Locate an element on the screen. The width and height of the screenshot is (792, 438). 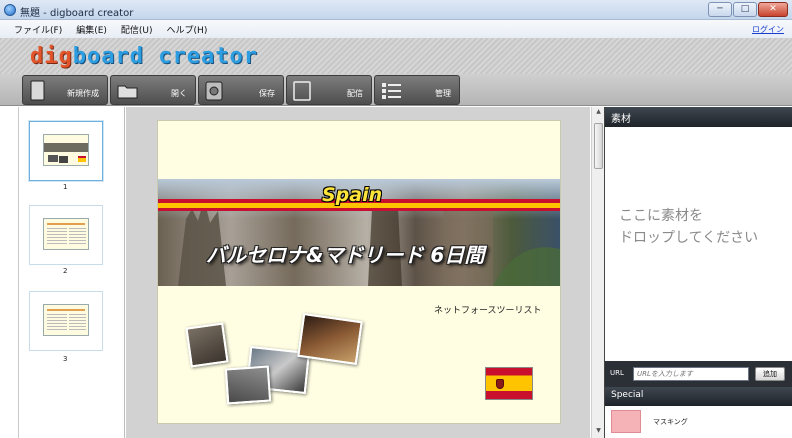
materials-drop-zone: ここに素材を ドロップしてください is located at coordinates (698, 244).